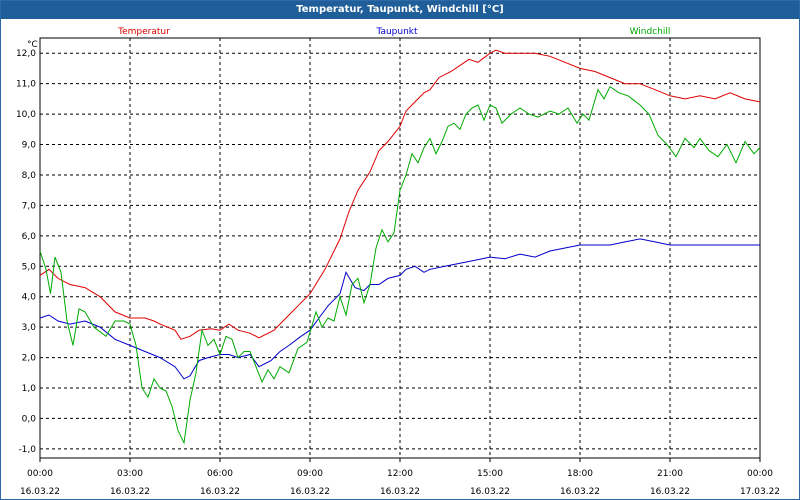 This screenshot has height=500, width=800. What do you see at coordinates (27, 450) in the screenshot?
I see `y-tick-label: -1,0` at bounding box center [27, 450].